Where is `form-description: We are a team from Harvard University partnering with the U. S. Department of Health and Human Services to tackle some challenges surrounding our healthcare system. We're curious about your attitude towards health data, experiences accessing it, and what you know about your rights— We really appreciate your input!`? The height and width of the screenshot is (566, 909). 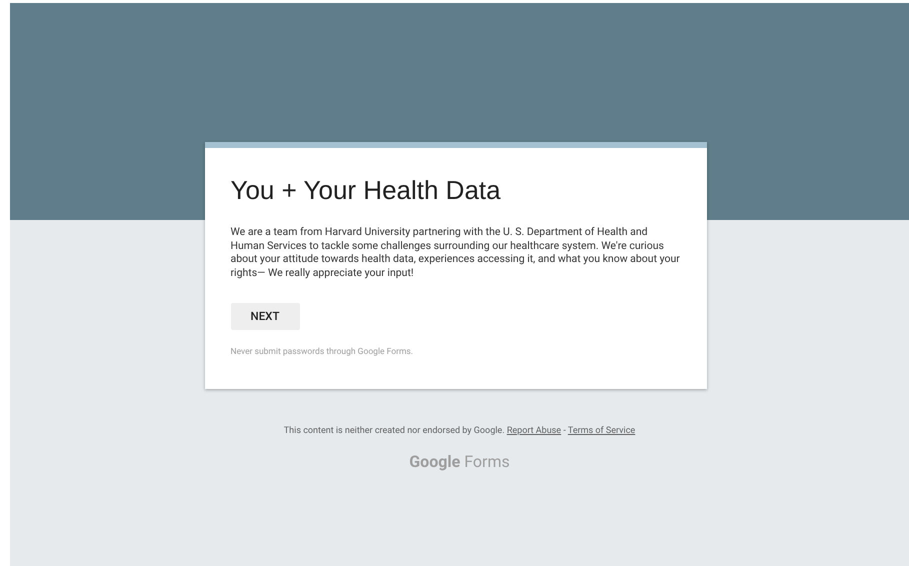
form-description: We are a team from Harvard University partnering with the U. S. Department of Health and Human Services to tackle some challenges surrounding our healthcare system. We're curious about your attitude towards health data, experiences accessing it, and what you know about your rights— We really appreciate your input! is located at coordinates (455, 252).